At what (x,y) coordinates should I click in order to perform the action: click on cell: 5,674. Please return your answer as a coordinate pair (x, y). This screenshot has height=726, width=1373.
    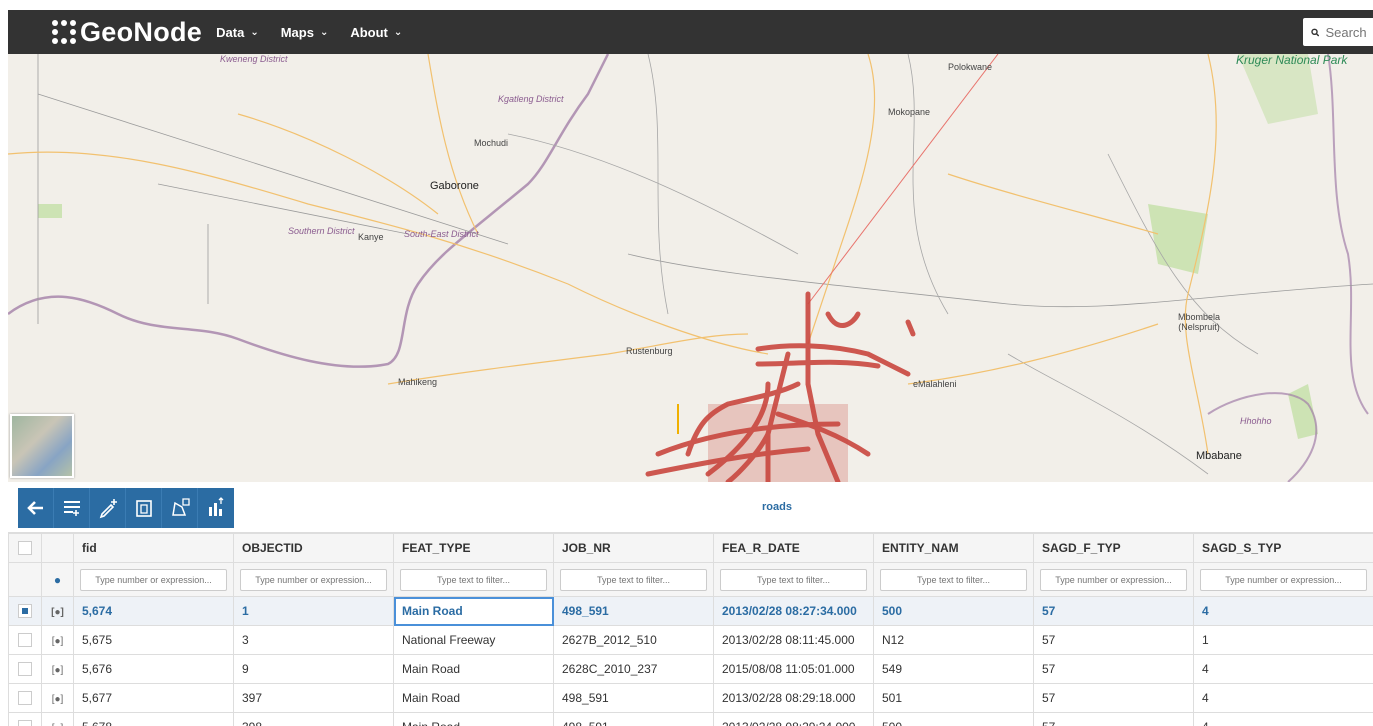
    Looking at the image, I should click on (153, 611).